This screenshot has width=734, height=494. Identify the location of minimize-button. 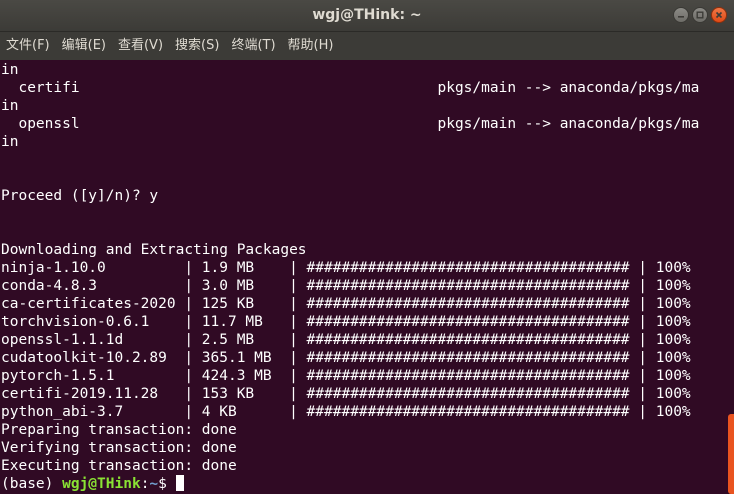
(681, 15).